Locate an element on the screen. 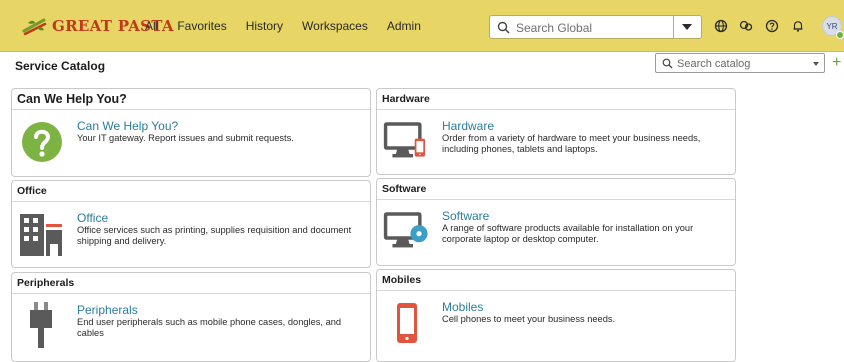  card-description: Cell phones to meet your business needs. is located at coordinates (529, 319).